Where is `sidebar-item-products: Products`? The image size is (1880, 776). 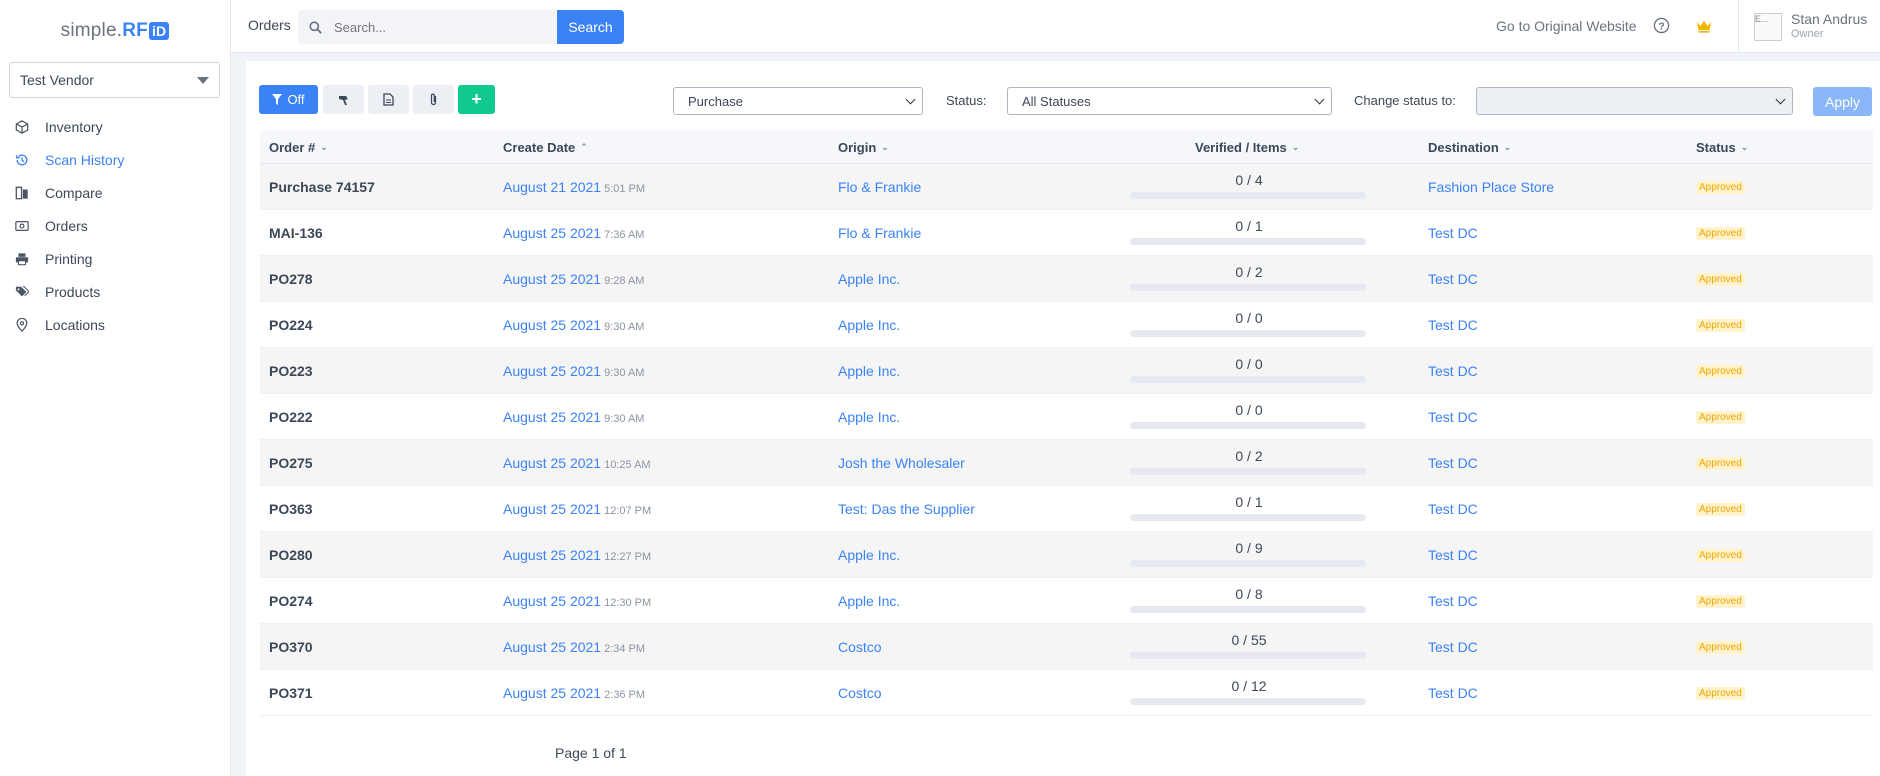 sidebar-item-products: Products is located at coordinates (115, 291).